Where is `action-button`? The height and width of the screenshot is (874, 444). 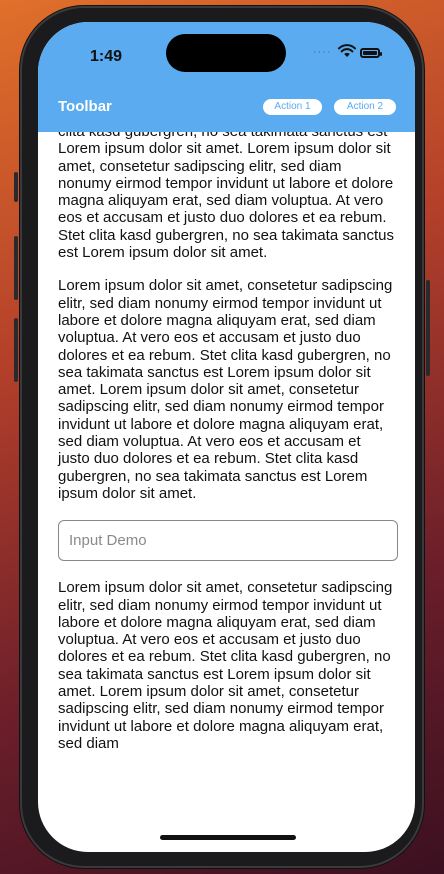
action-button is located at coordinates (16, 187).